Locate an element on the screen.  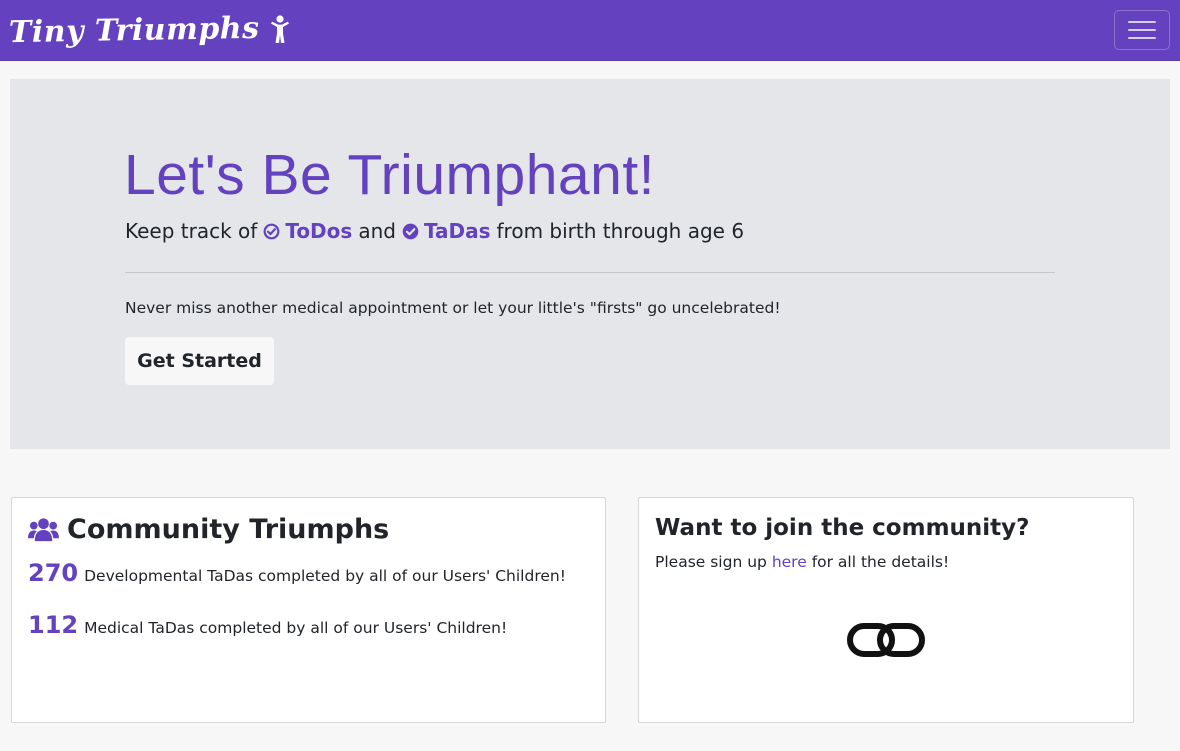
users-icon is located at coordinates (43, 530).